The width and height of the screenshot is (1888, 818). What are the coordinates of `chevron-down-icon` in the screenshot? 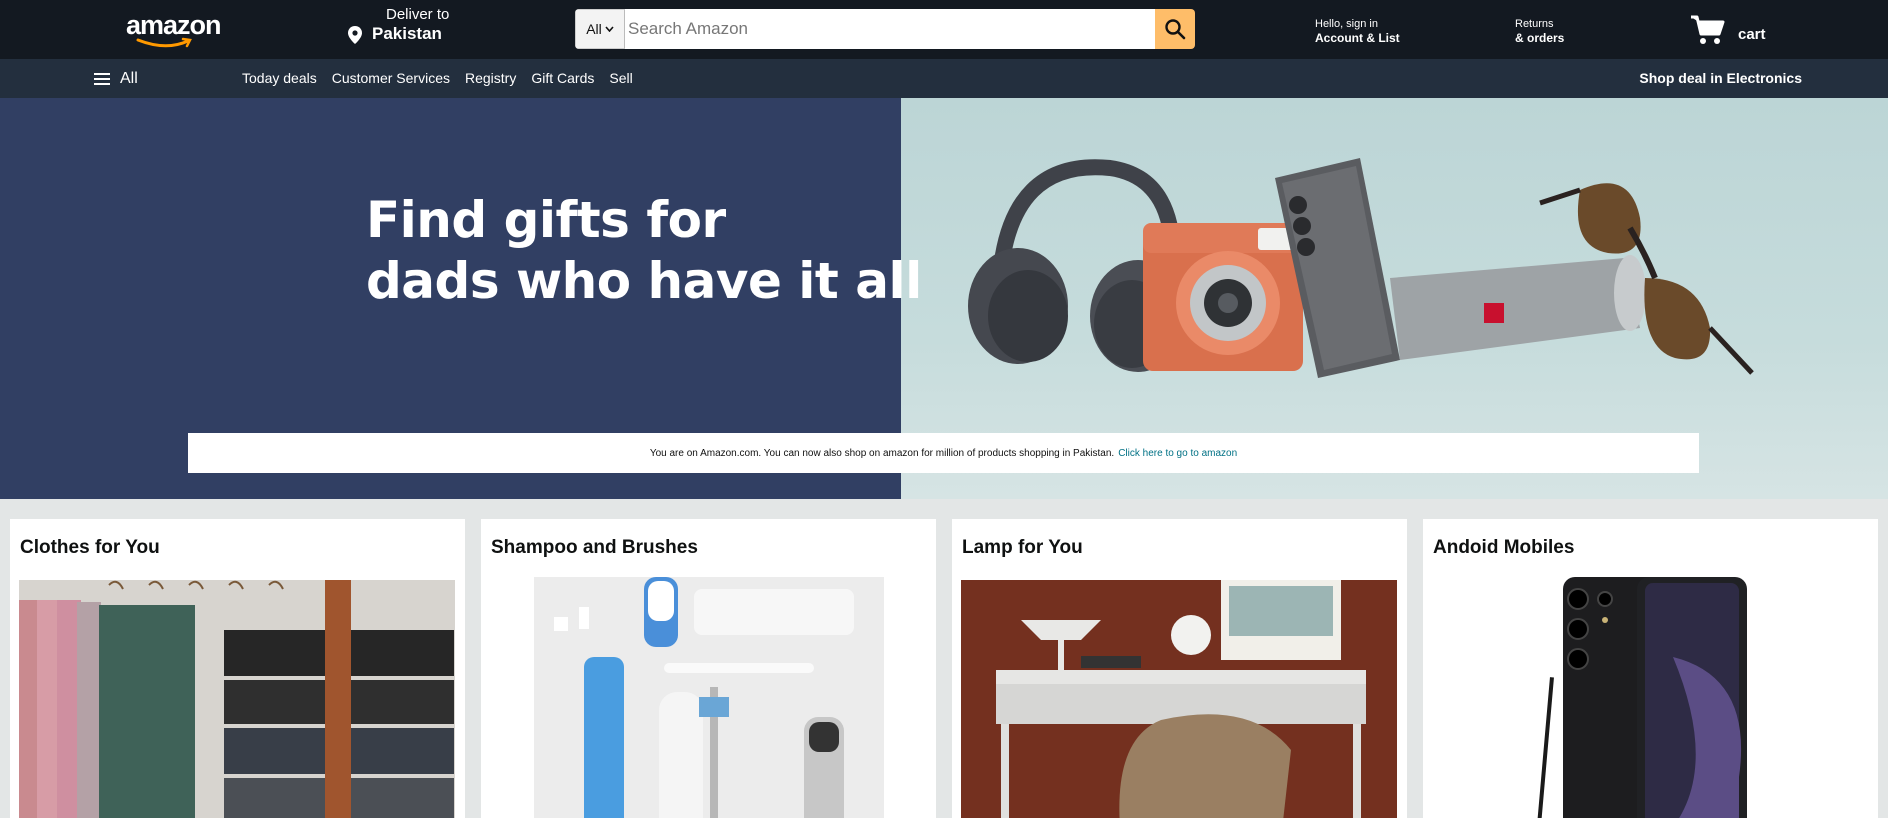 It's located at (609, 29).